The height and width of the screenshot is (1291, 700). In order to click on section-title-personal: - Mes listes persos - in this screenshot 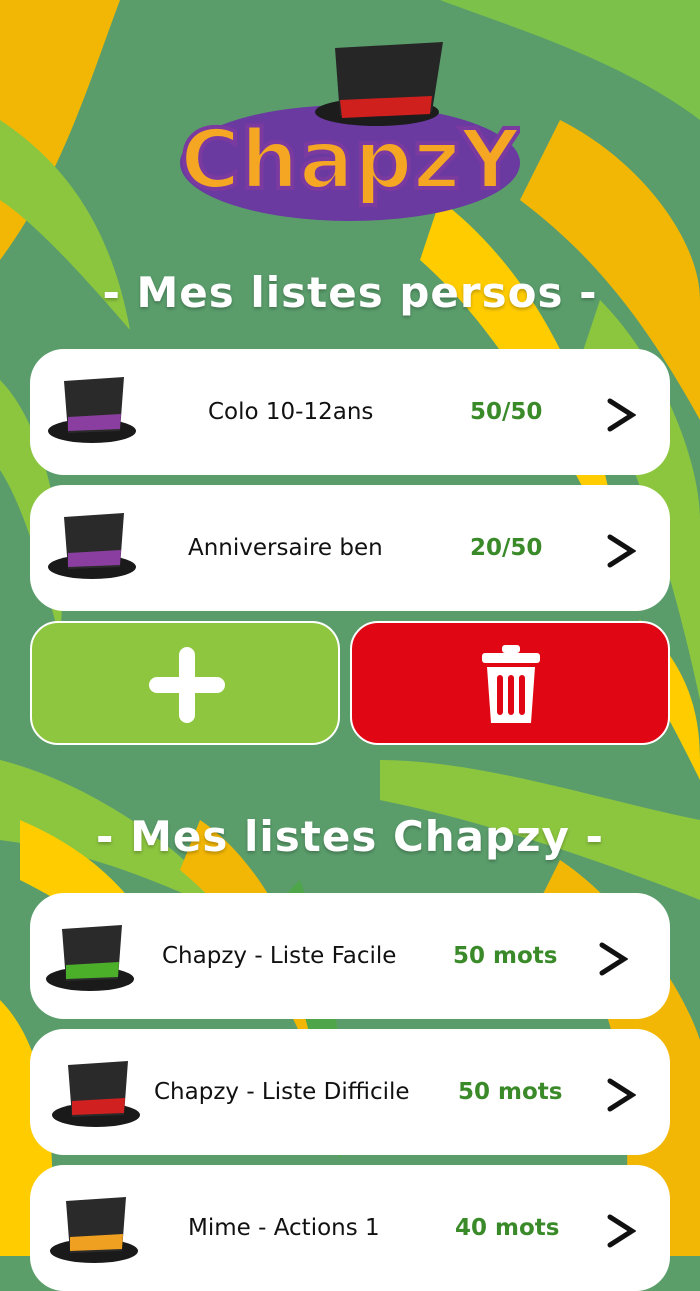, I will do `click(350, 292)`.